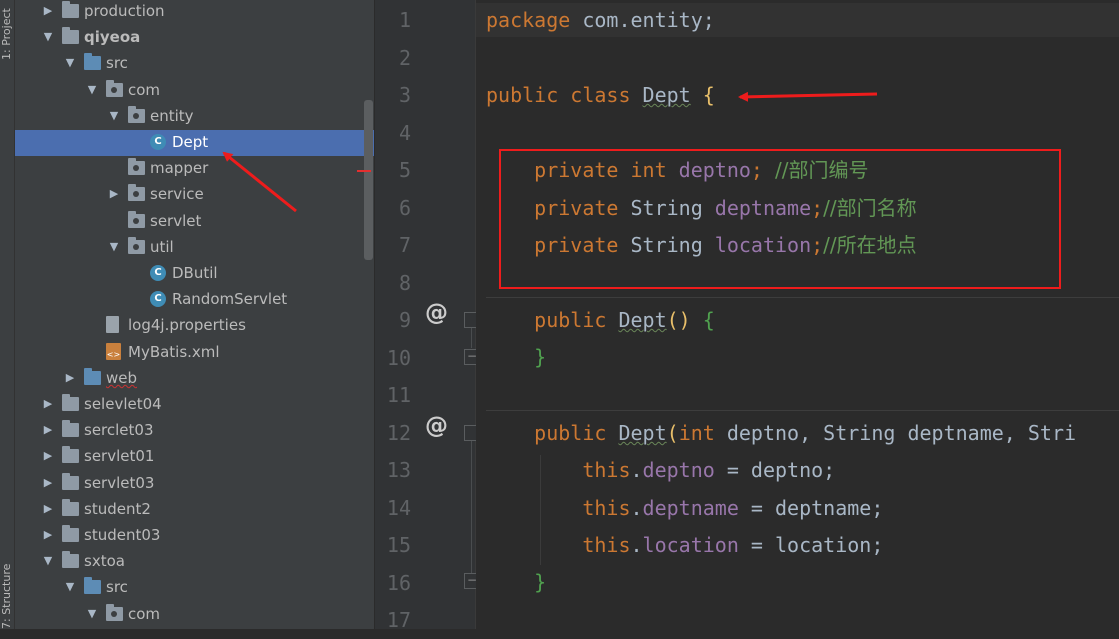 This screenshot has width=1119, height=639. I want to click on tree-item: ▼ util, so click(194, 248).